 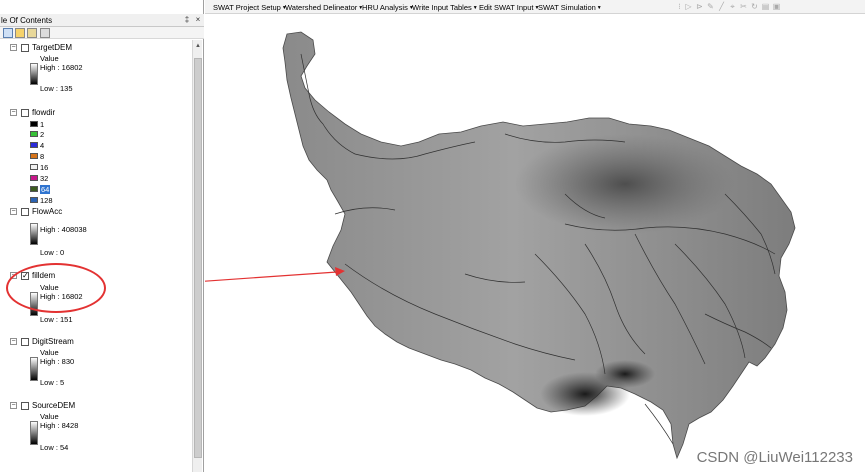 I want to click on sketch-icon: ▣, so click(x=776, y=6).